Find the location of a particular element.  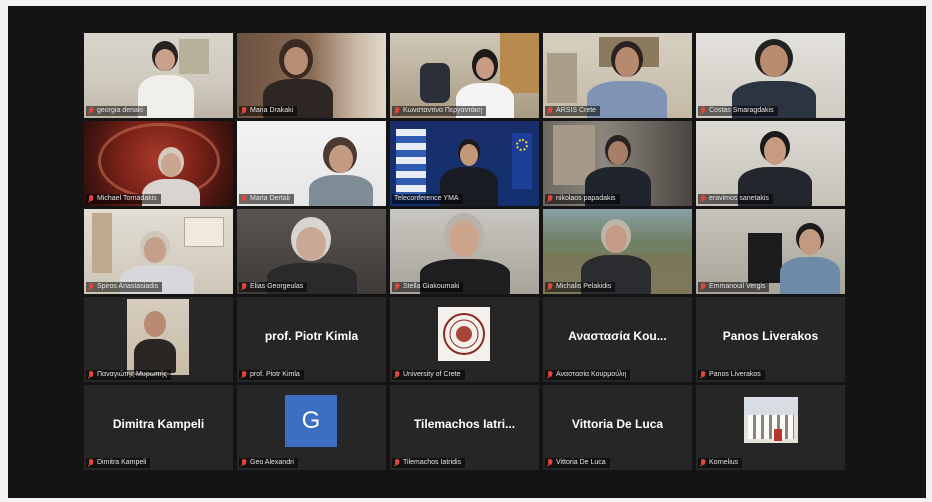

participant-tile: Dimitra Kampeli Dimitra Kampeli is located at coordinates (158, 427).